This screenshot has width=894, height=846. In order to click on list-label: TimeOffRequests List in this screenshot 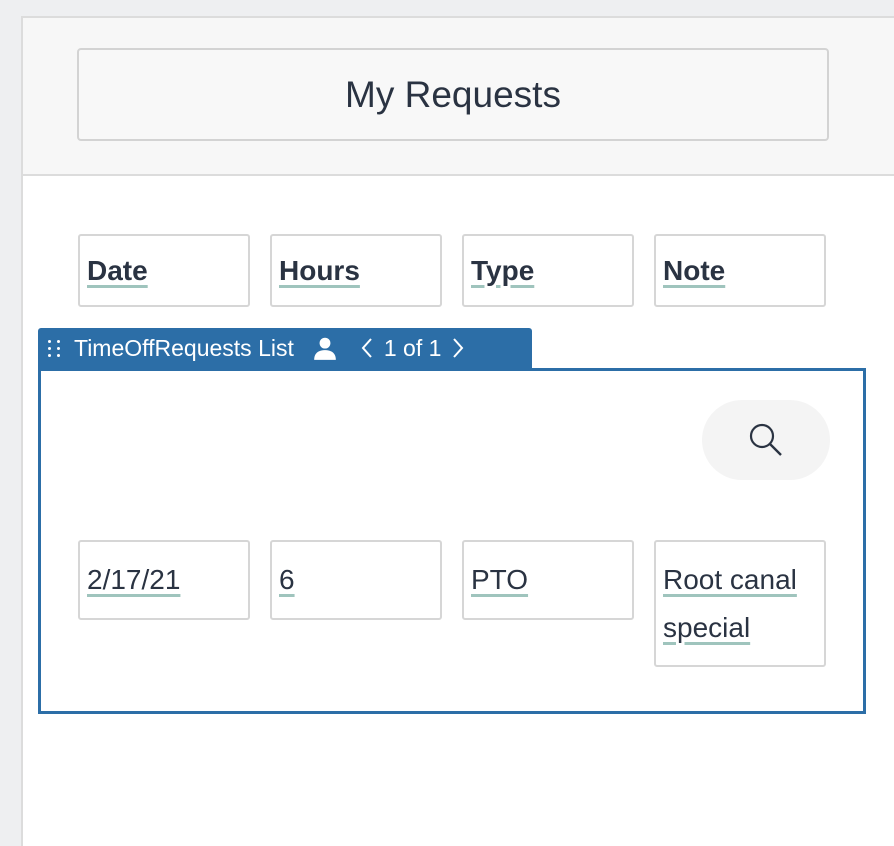, I will do `click(184, 347)`.